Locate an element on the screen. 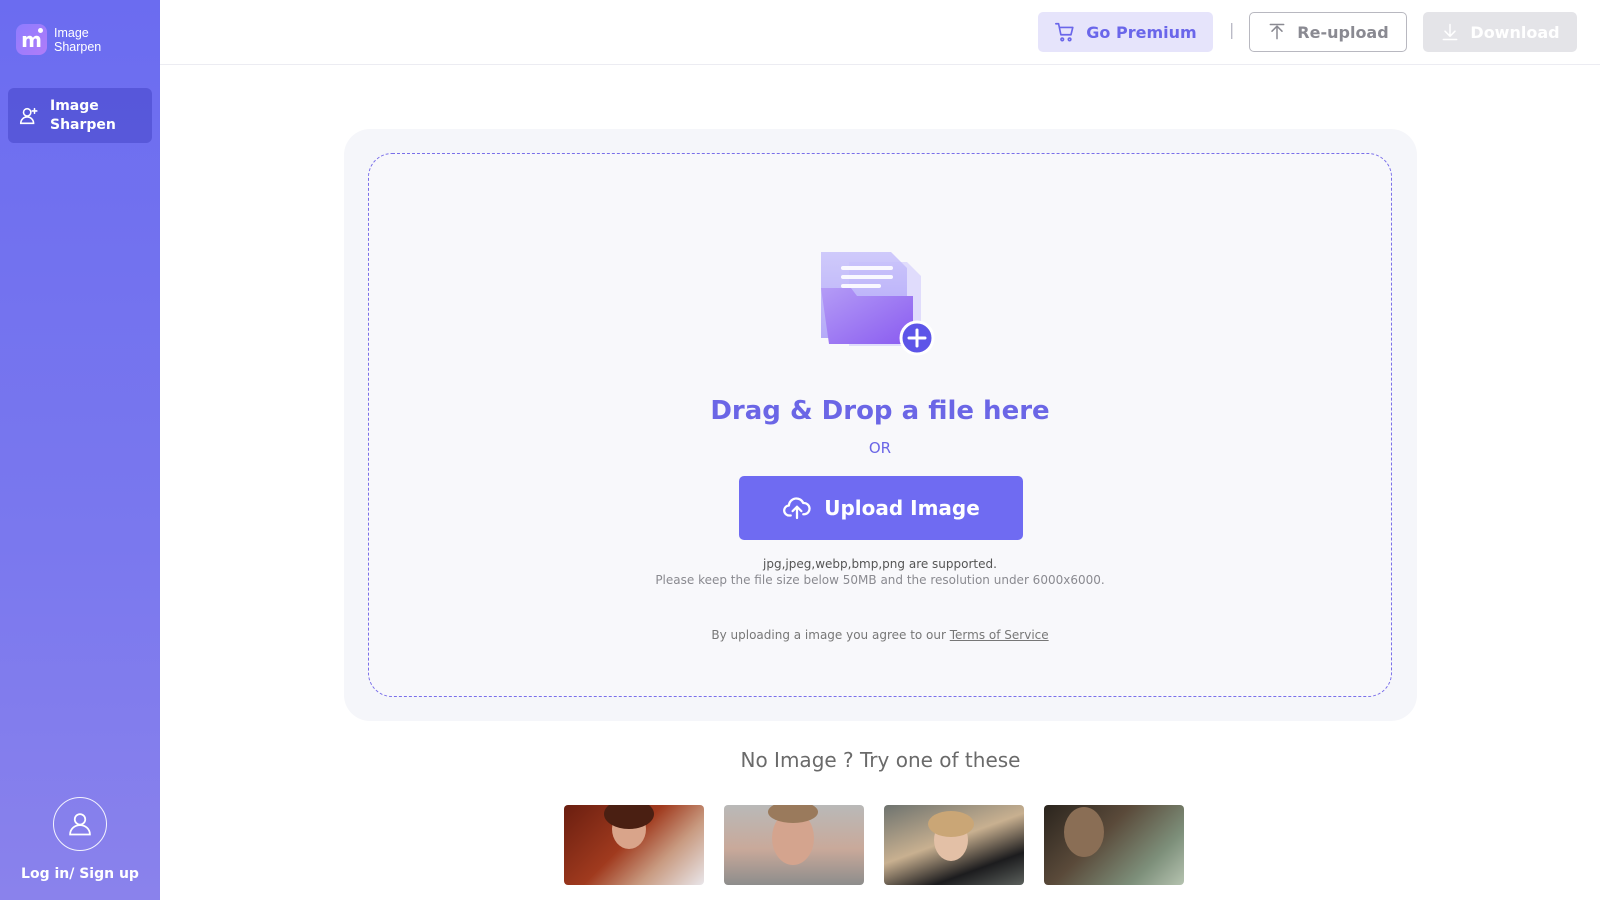 Image resolution: width=1600 pixels, height=900 pixels. or-separator: OR is located at coordinates (880, 448).